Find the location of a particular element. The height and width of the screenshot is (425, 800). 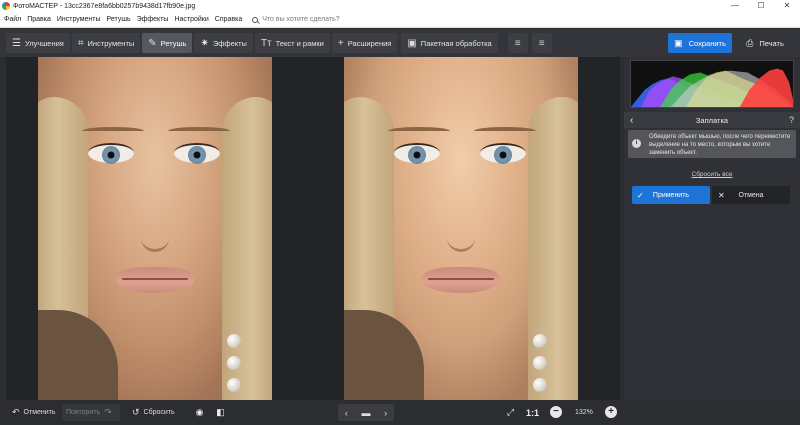

tab-enhancements: ☰ Улучшения is located at coordinates (38, 43).